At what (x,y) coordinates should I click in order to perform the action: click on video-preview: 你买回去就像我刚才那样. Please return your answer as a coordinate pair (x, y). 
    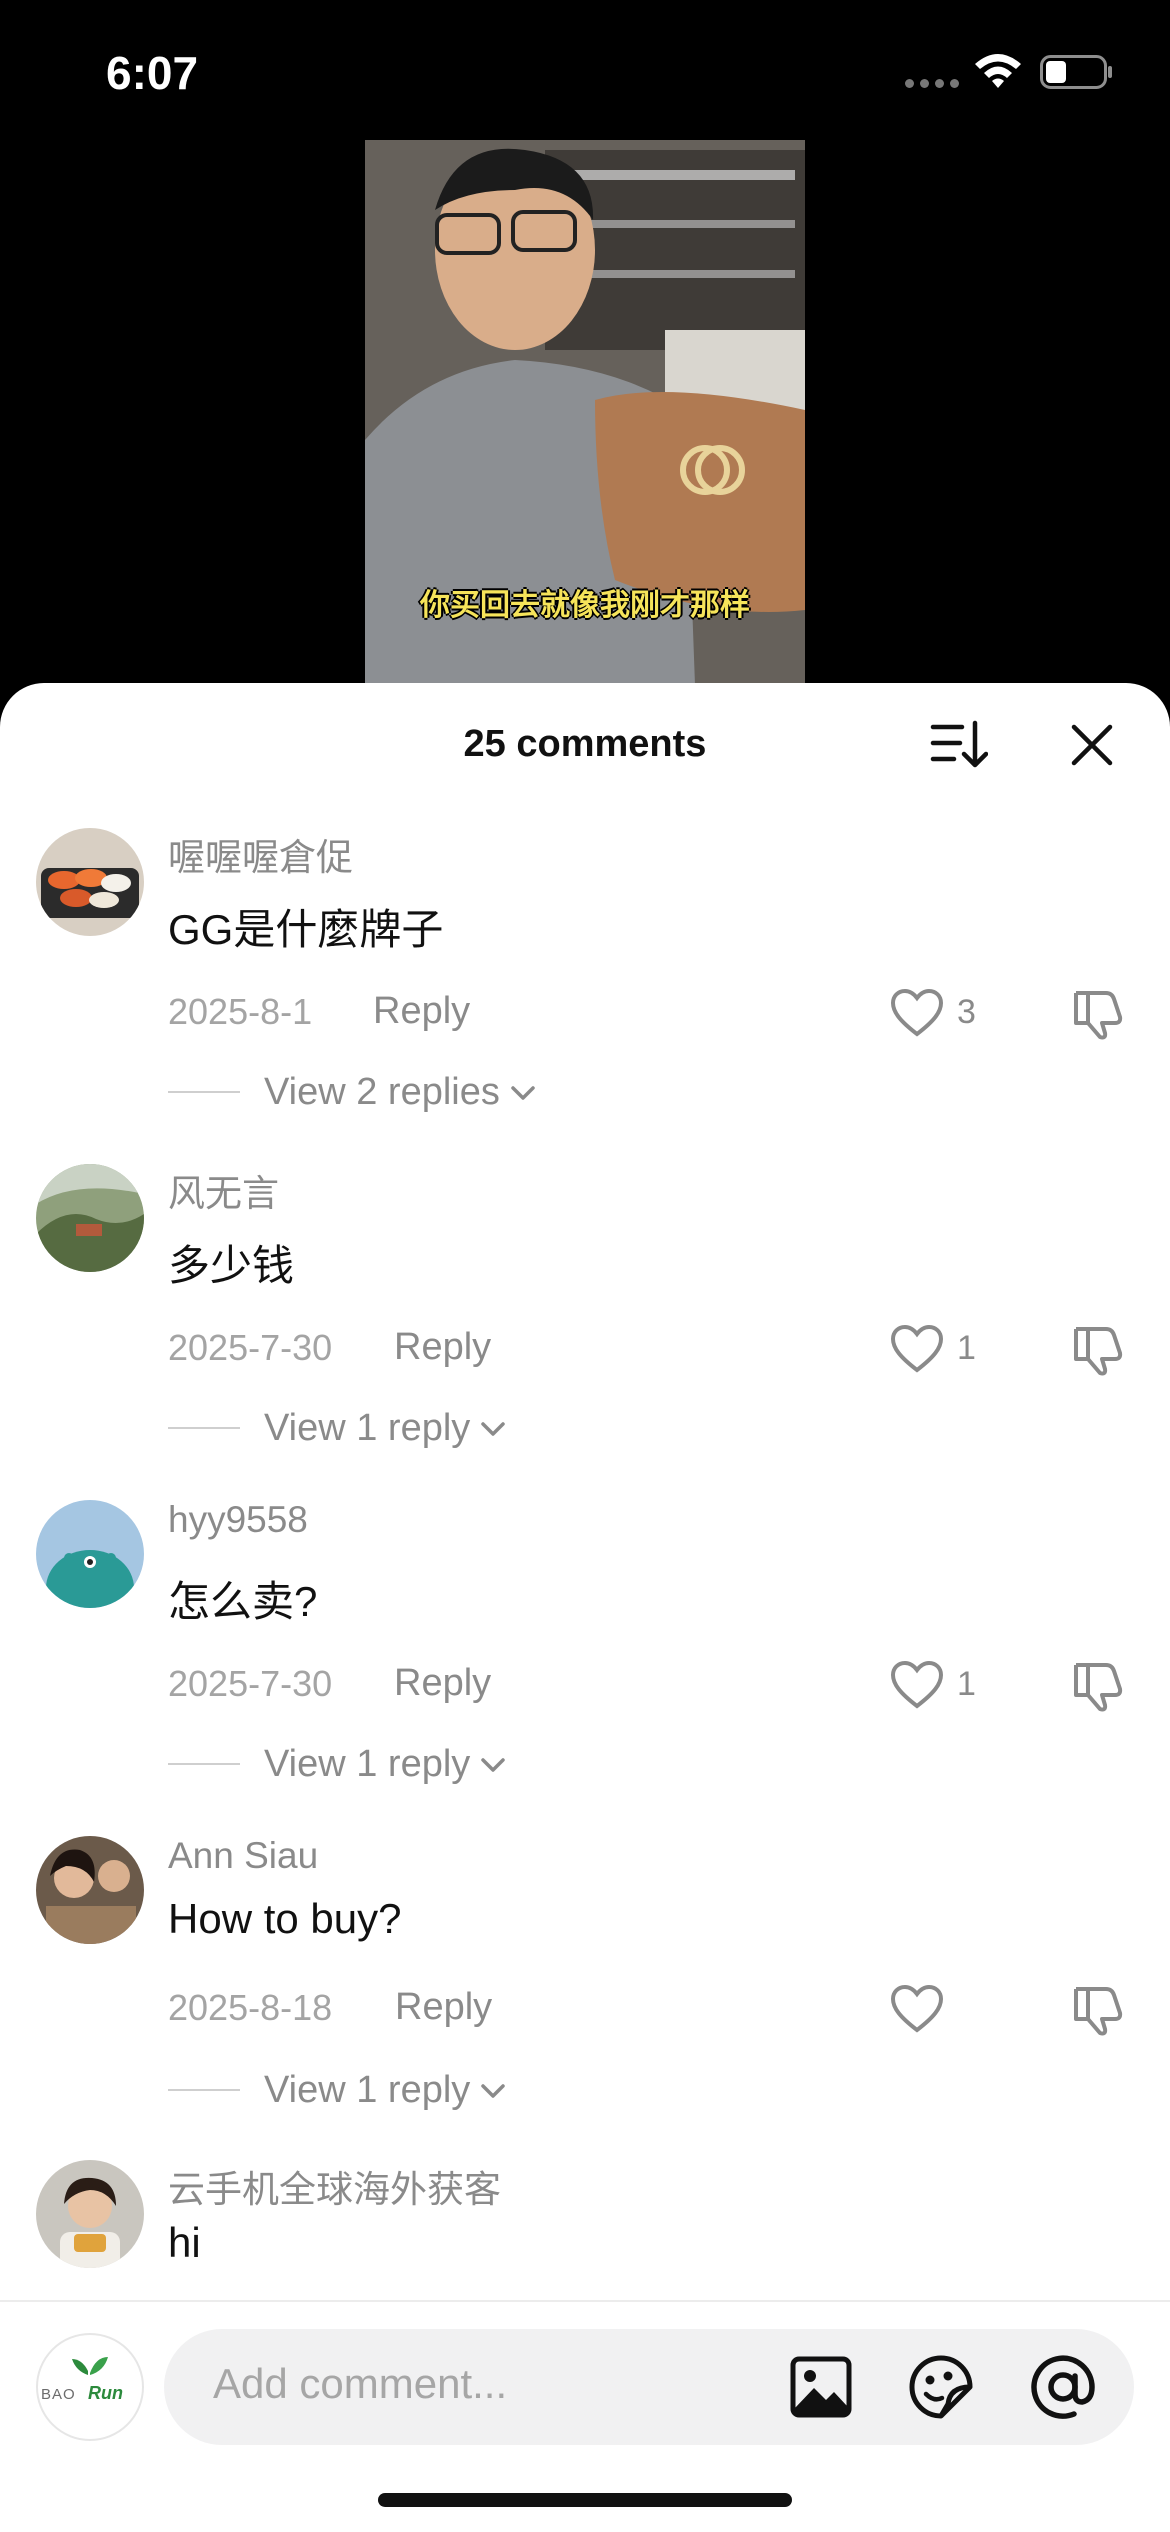
    Looking at the image, I should click on (585, 412).